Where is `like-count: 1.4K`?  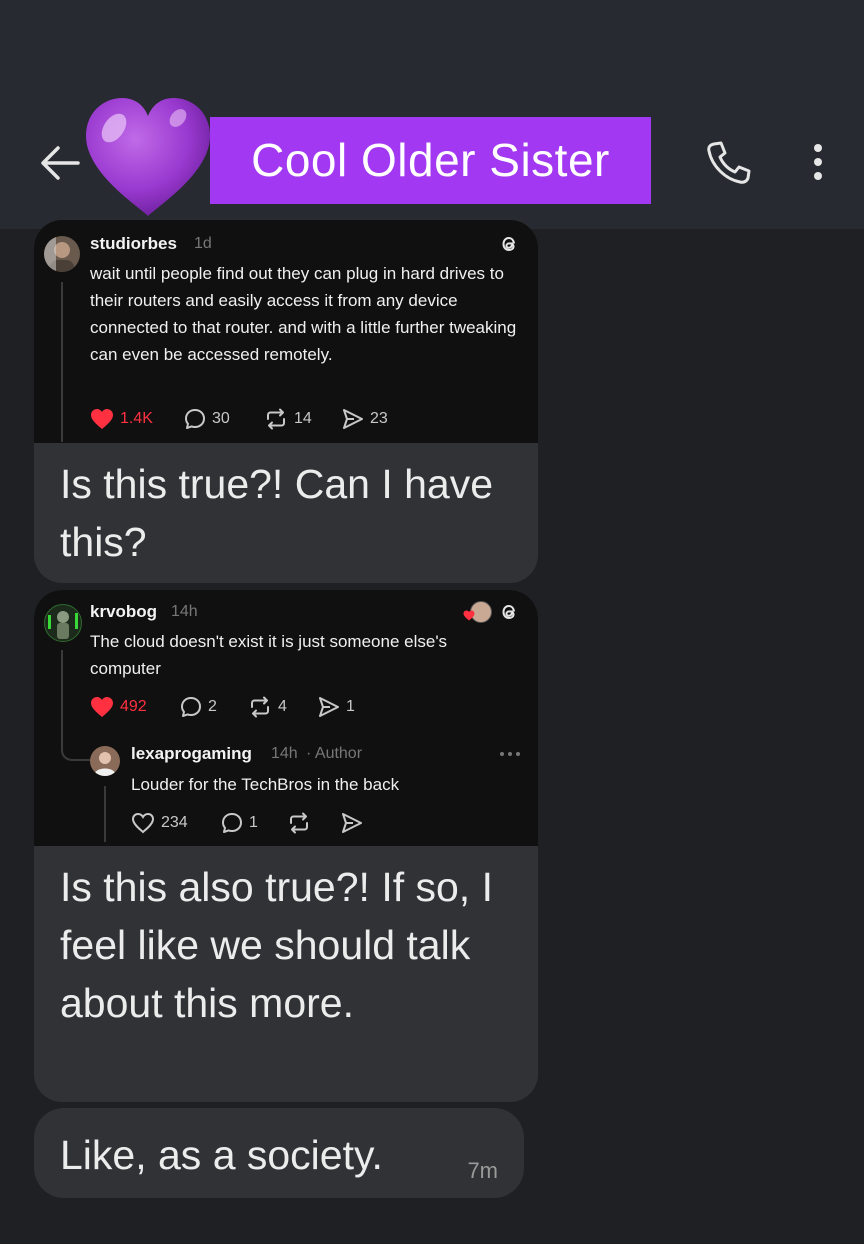
like-count: 1.4K is located at coordinates (136, 418).